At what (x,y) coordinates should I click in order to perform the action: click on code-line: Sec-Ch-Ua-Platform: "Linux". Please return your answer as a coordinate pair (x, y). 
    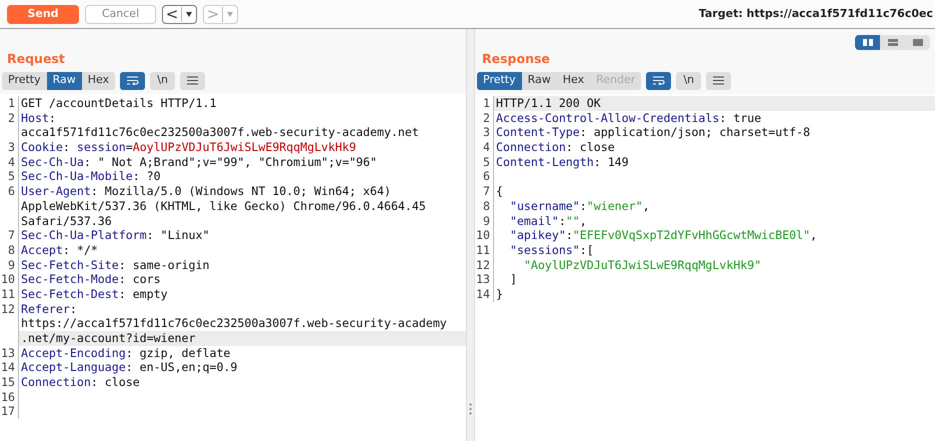
    Looking at the image, I should click on (115, 235).